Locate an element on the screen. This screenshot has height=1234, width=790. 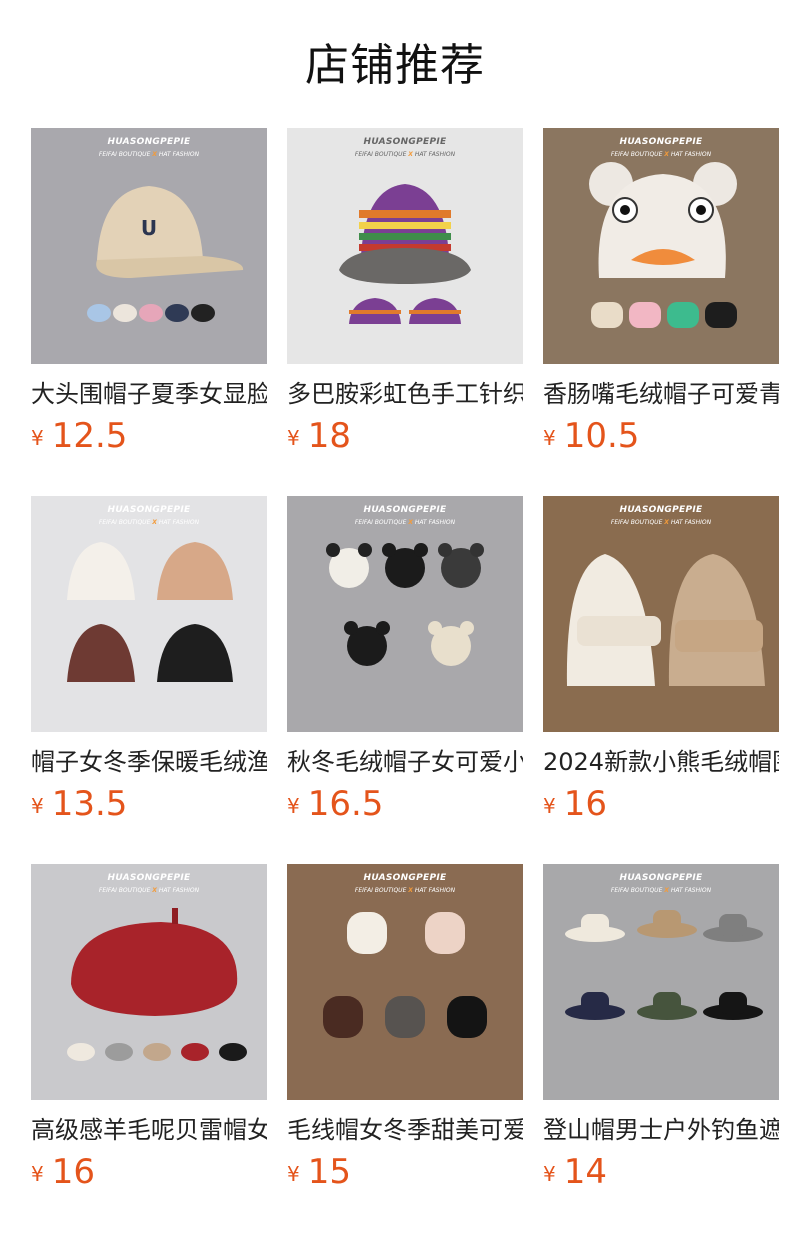
price-amount: 14 is located at coordinates (585, 1172).